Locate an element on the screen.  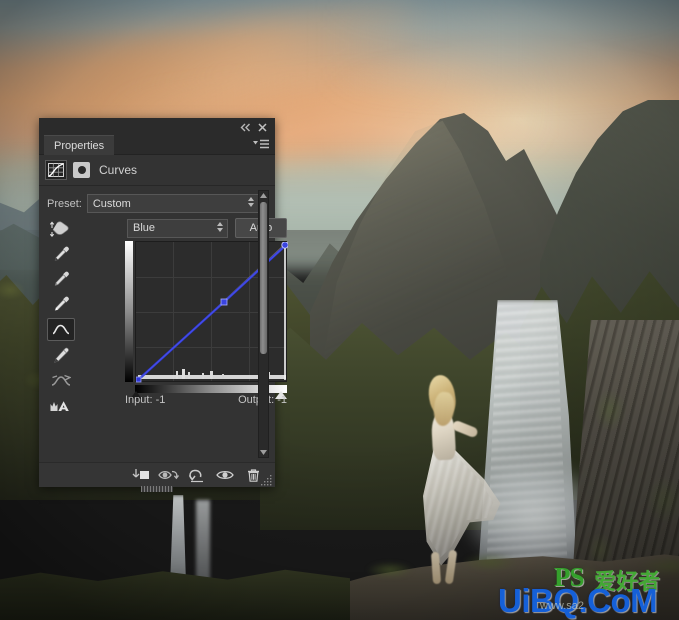
output-gradient-strip is located at coordinates (129, 311).